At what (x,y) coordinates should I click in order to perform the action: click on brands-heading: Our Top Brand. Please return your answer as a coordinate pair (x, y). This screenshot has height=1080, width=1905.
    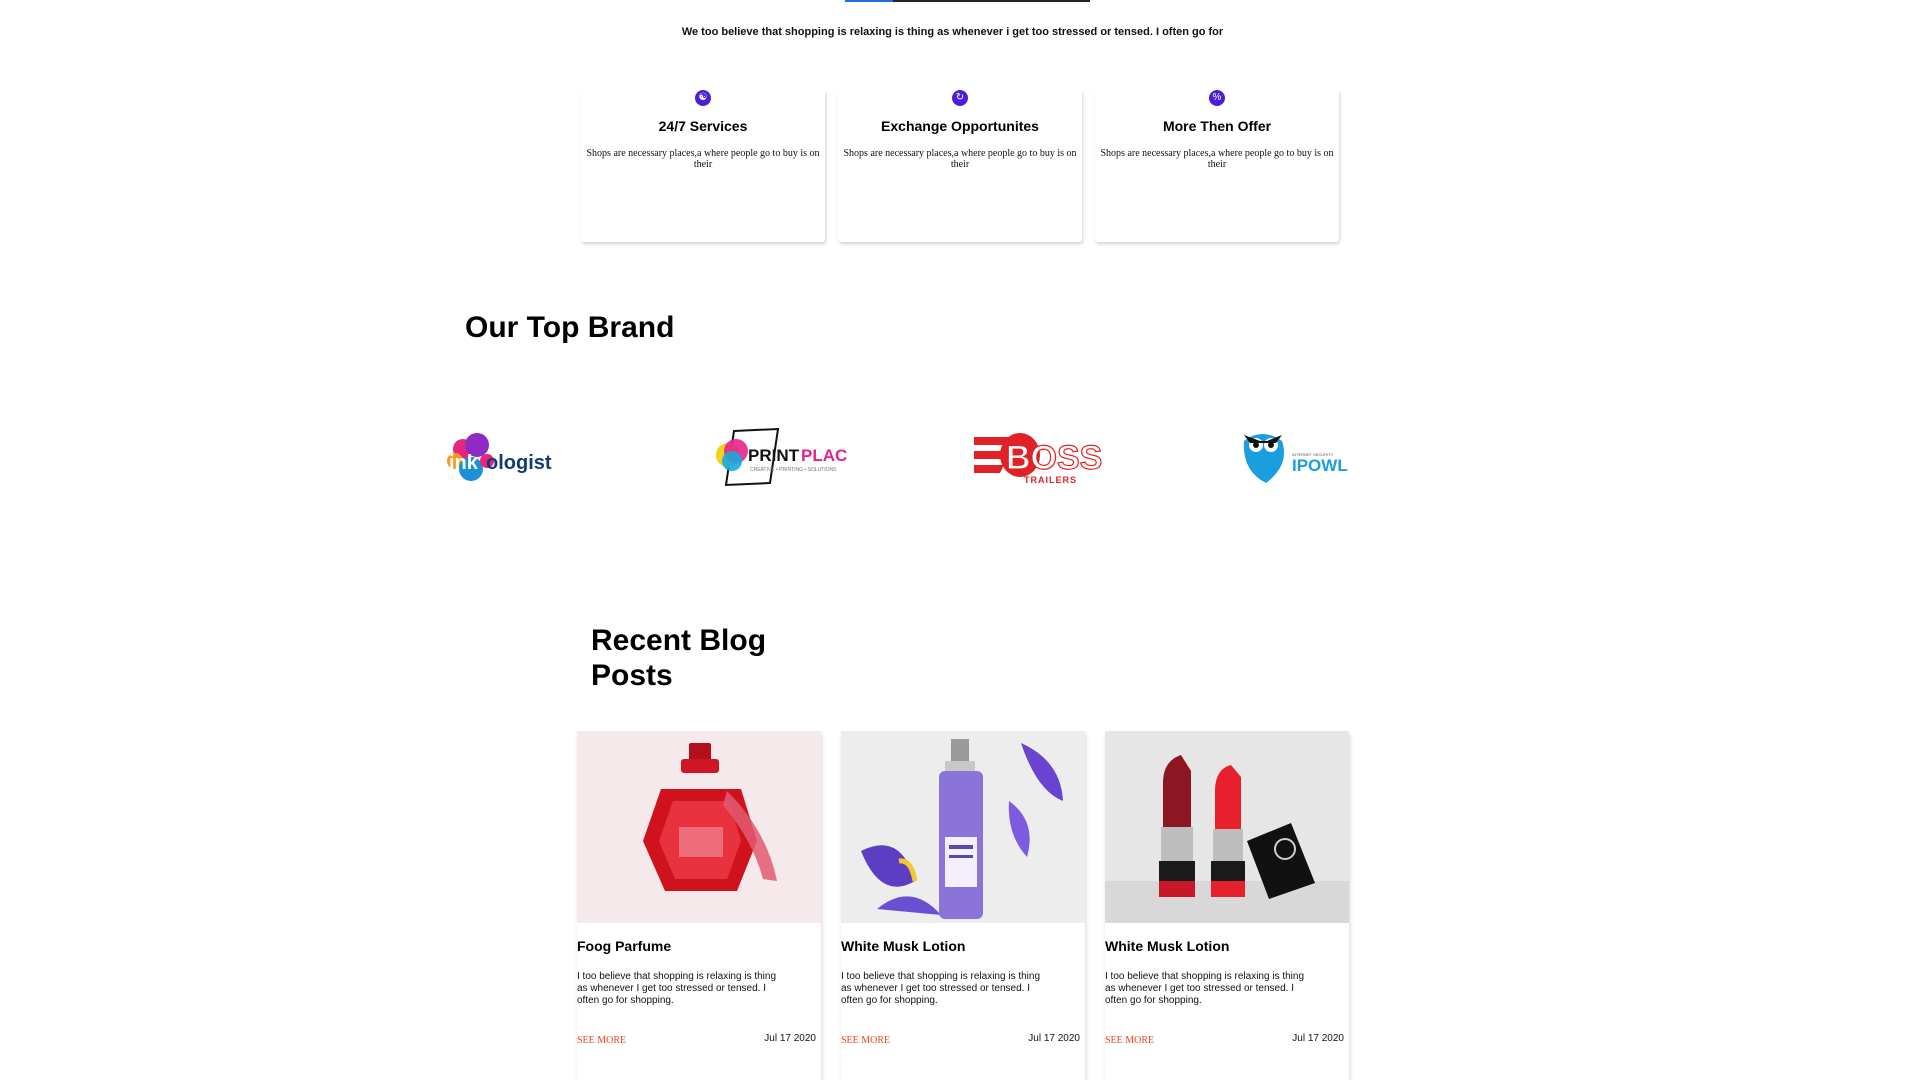
    Looking at the image, I should click on (570, 327).